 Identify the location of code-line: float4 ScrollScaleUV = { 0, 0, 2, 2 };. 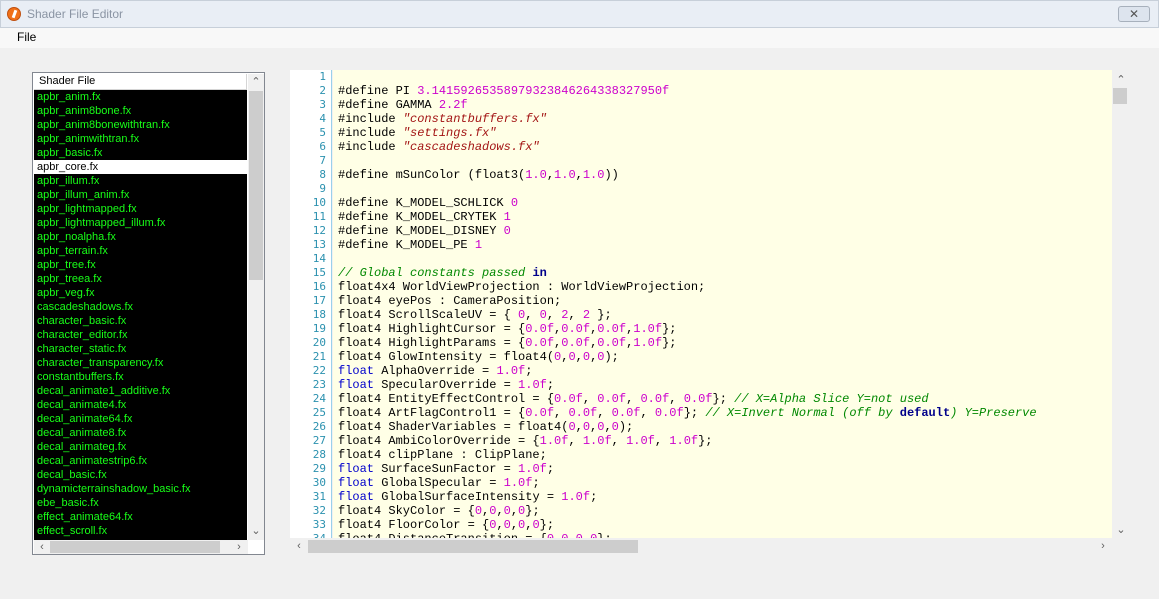
(725, 315).